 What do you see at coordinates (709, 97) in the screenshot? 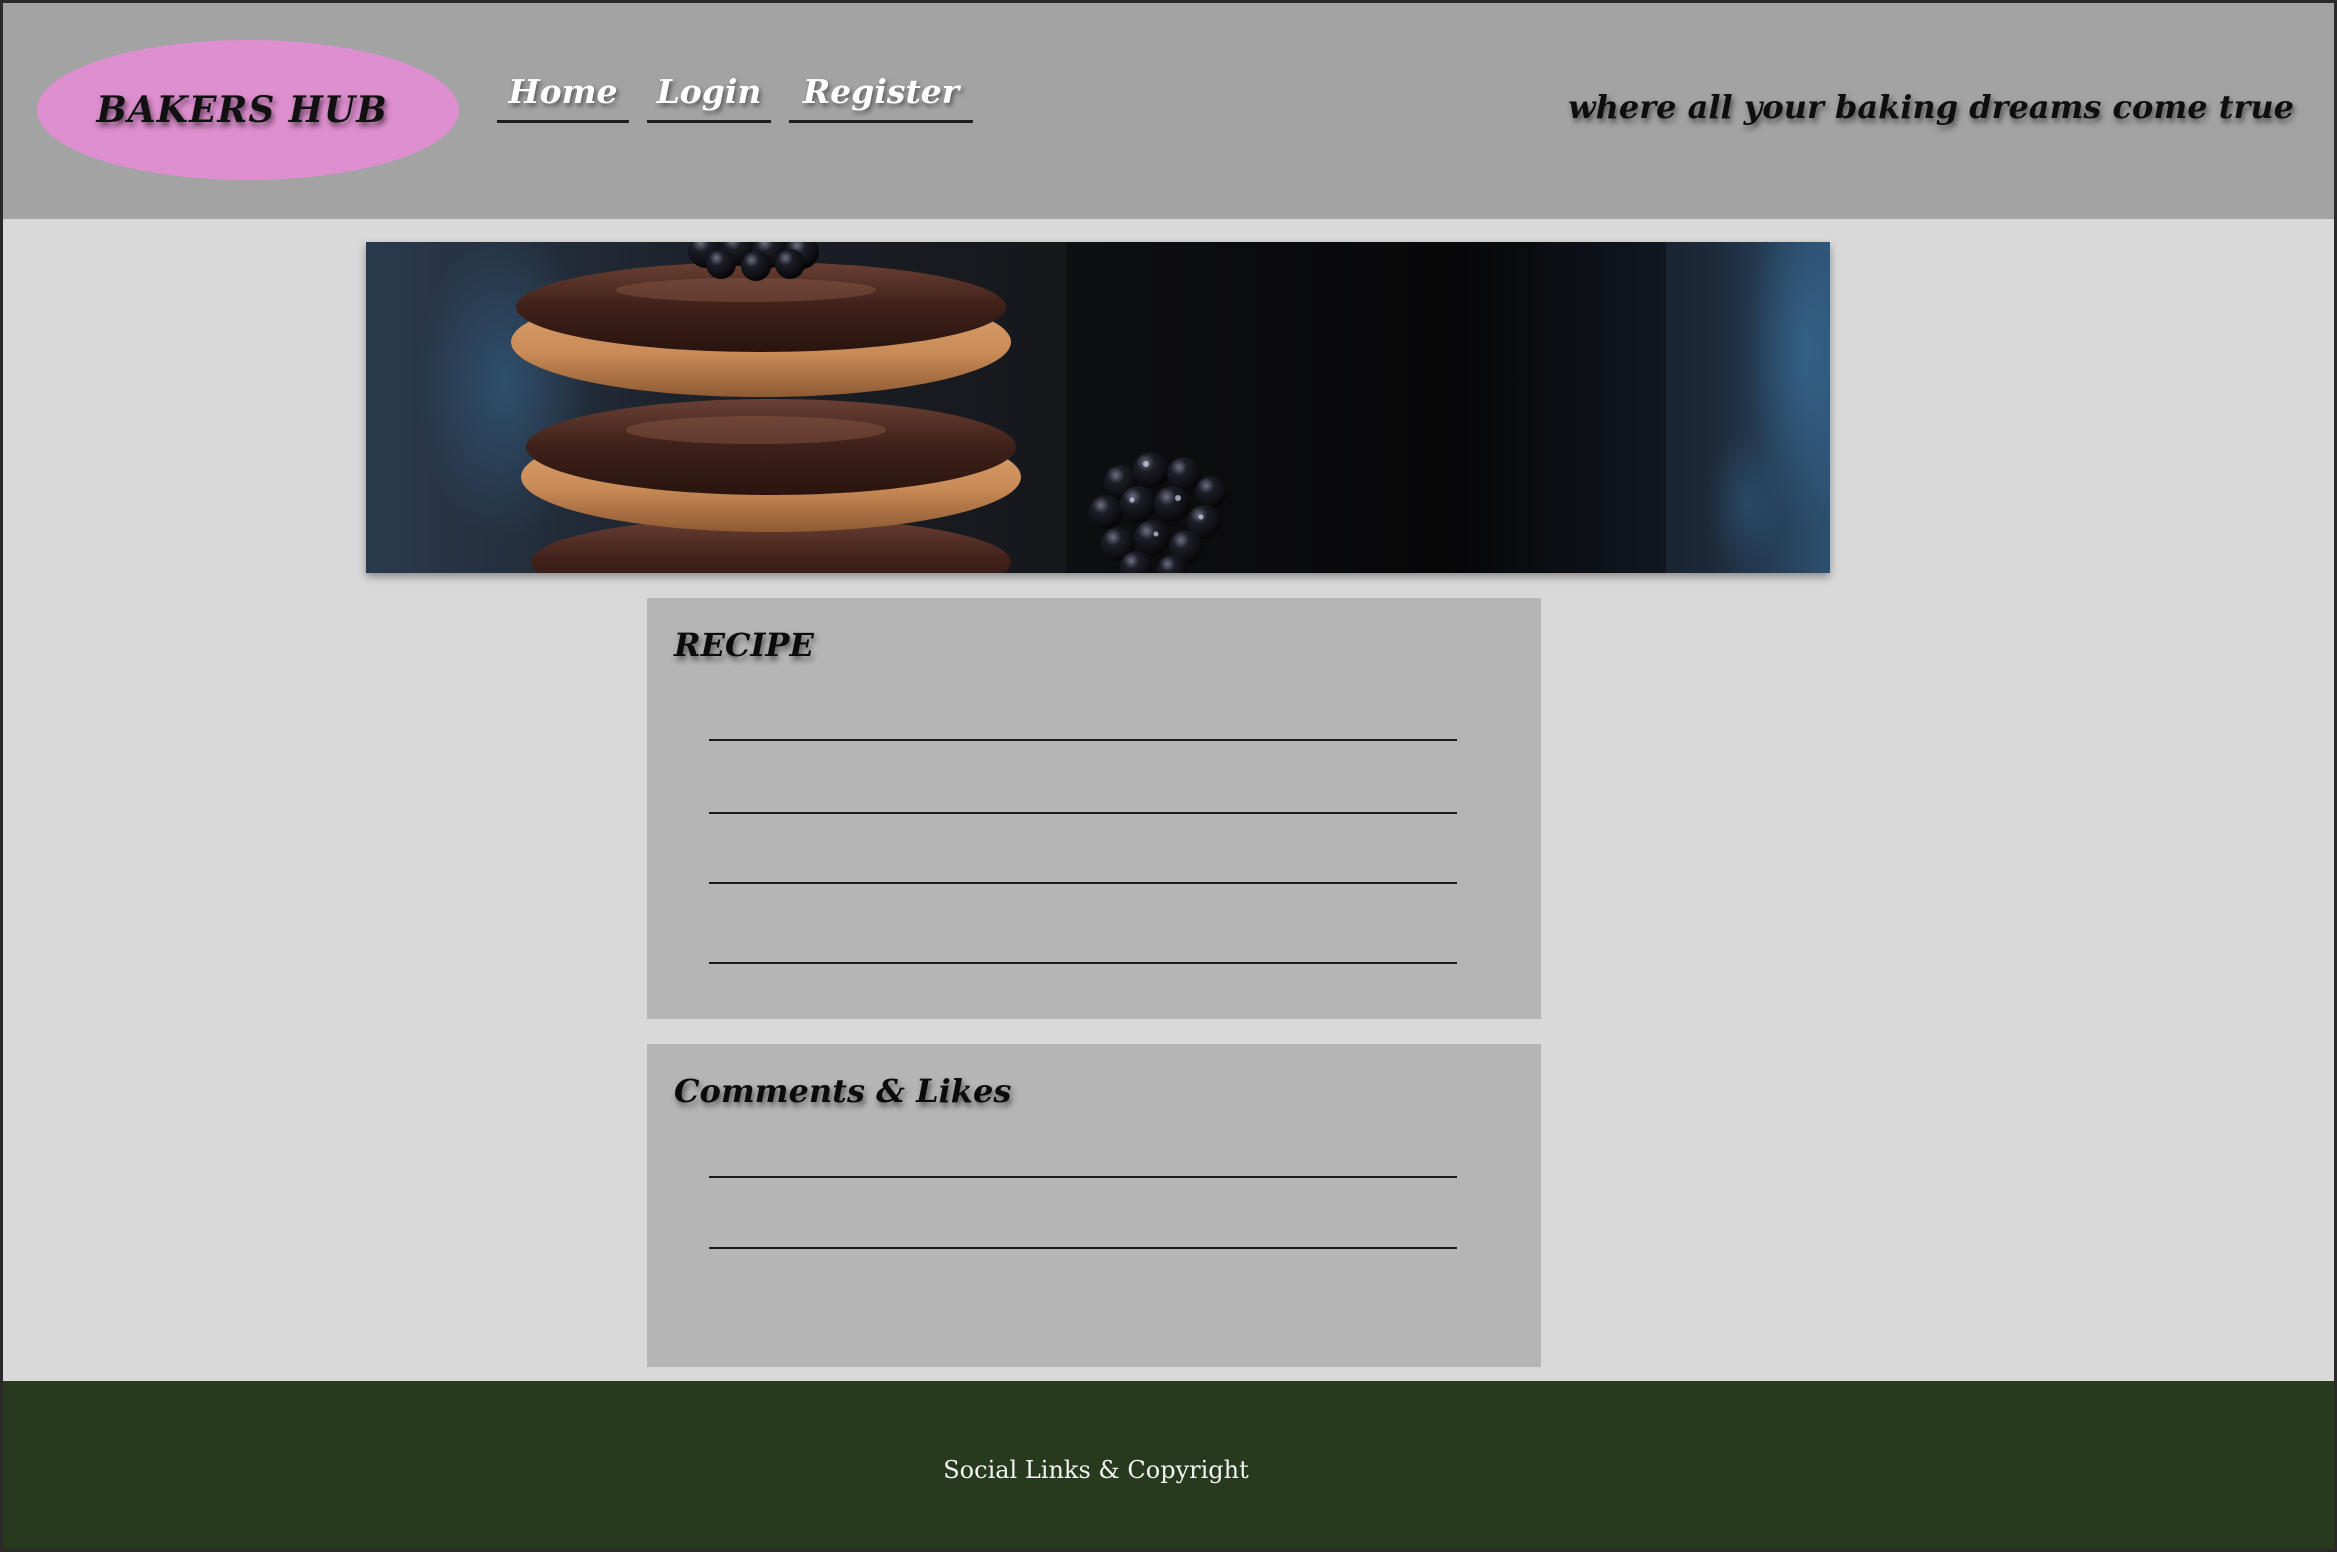
I see `nav-link-login: Login` at bounding box center [709, 97].